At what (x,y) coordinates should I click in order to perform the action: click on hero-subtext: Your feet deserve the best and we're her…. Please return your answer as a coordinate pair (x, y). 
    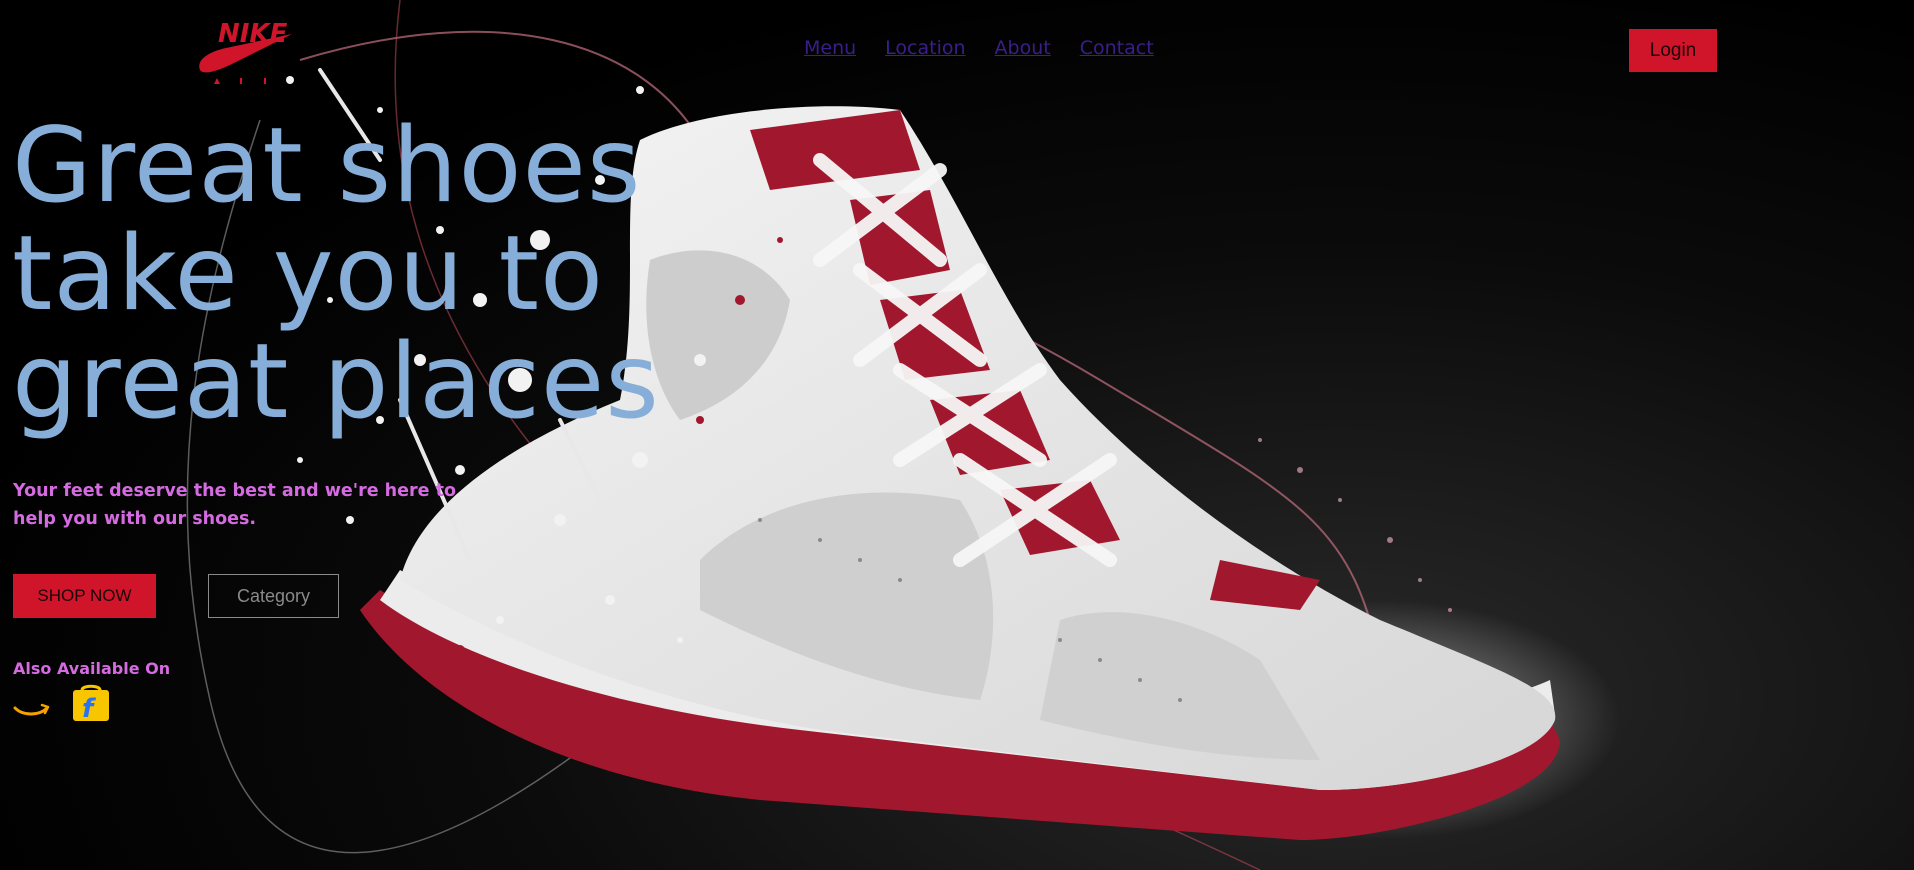
    Looking at the image, I should click on (234, 505).